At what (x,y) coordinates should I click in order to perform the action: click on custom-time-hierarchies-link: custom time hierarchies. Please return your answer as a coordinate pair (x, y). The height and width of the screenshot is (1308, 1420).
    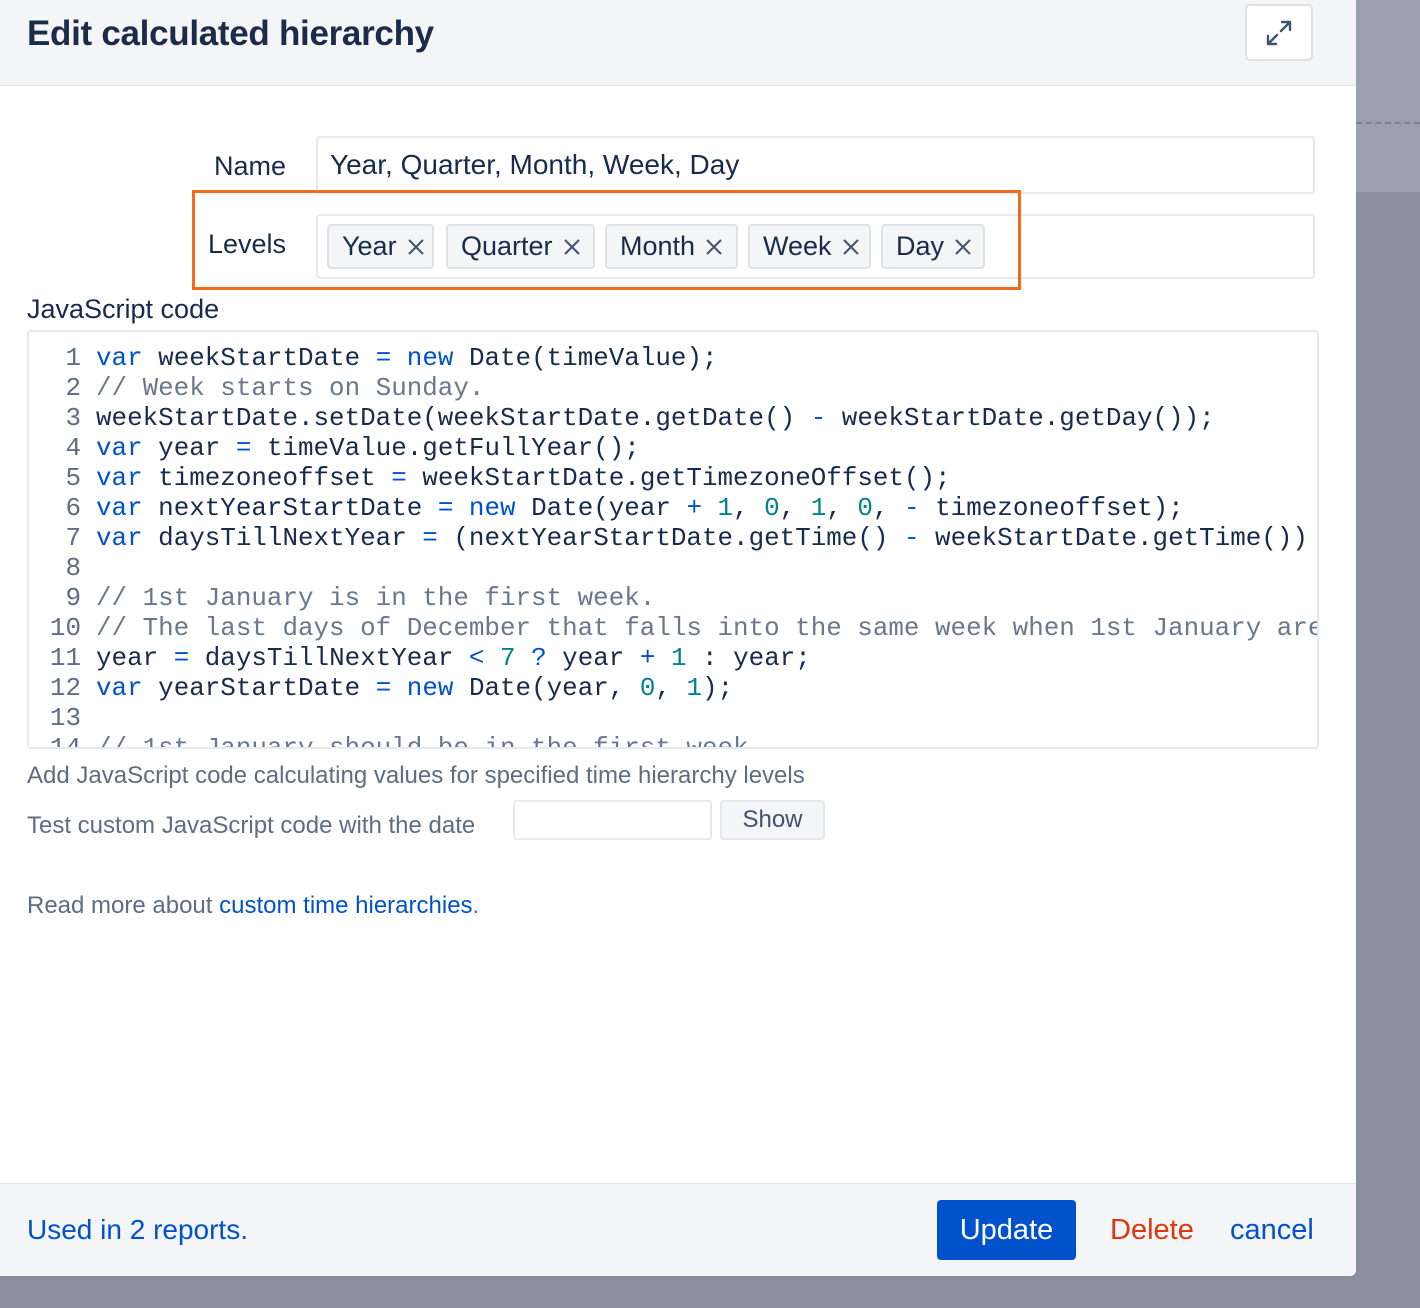
    Looking at the image, I should click on (345, 905).